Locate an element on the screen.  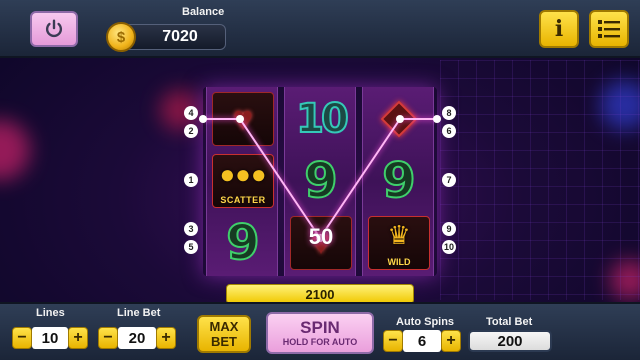
wild-label: WILD is located at coordinates (399, 262).